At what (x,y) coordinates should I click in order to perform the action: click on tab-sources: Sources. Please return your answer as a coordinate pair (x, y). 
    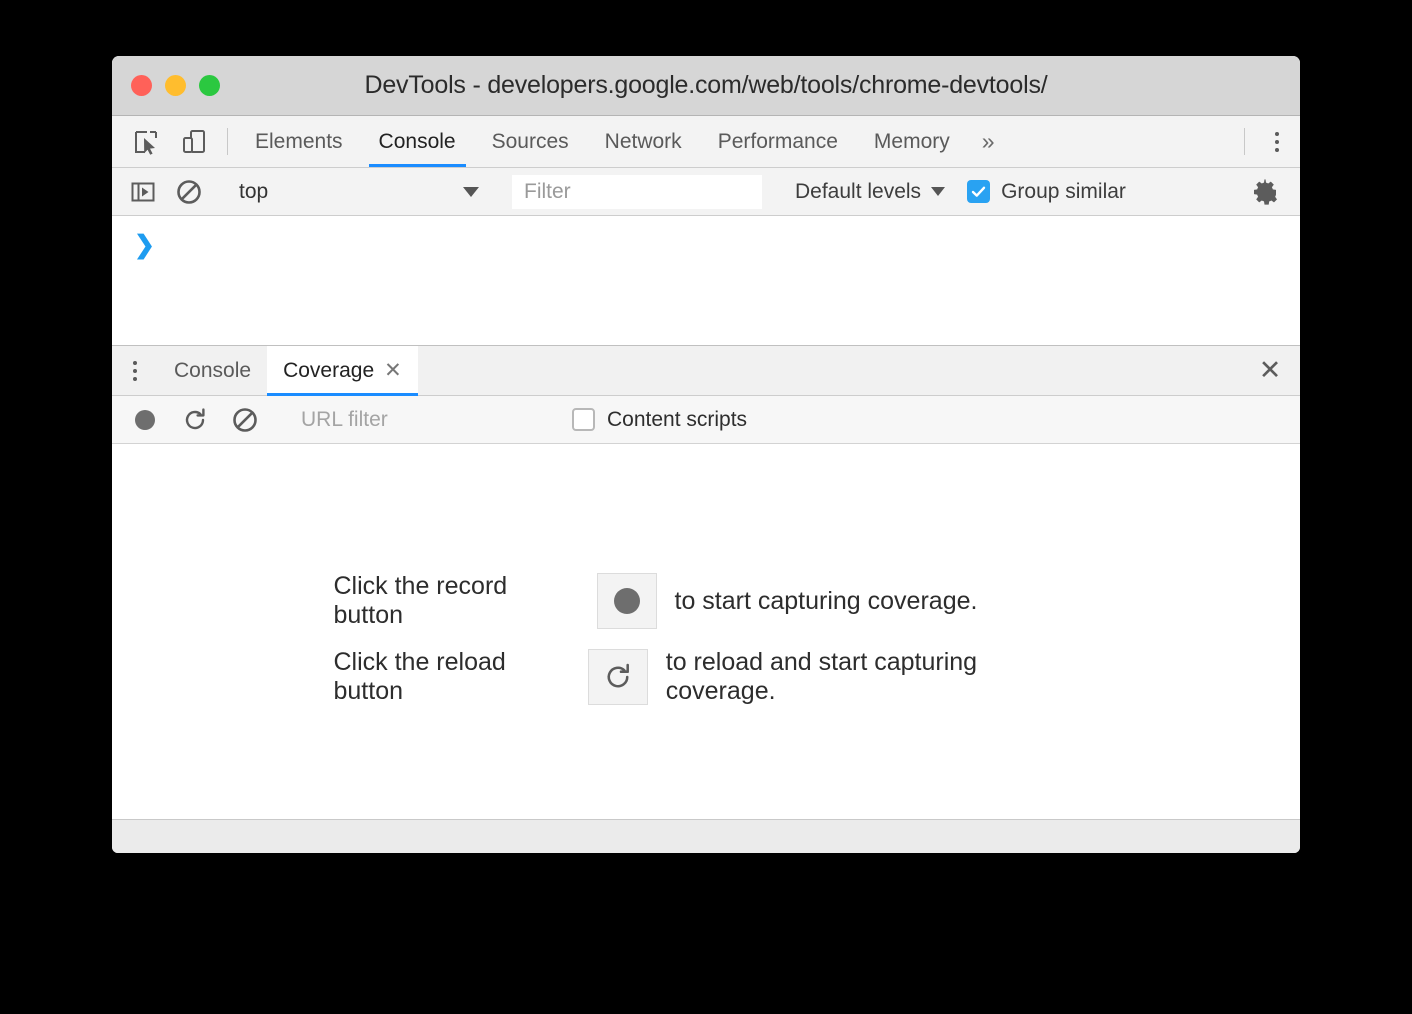
    Looking at the image, I should click on (530, 141).